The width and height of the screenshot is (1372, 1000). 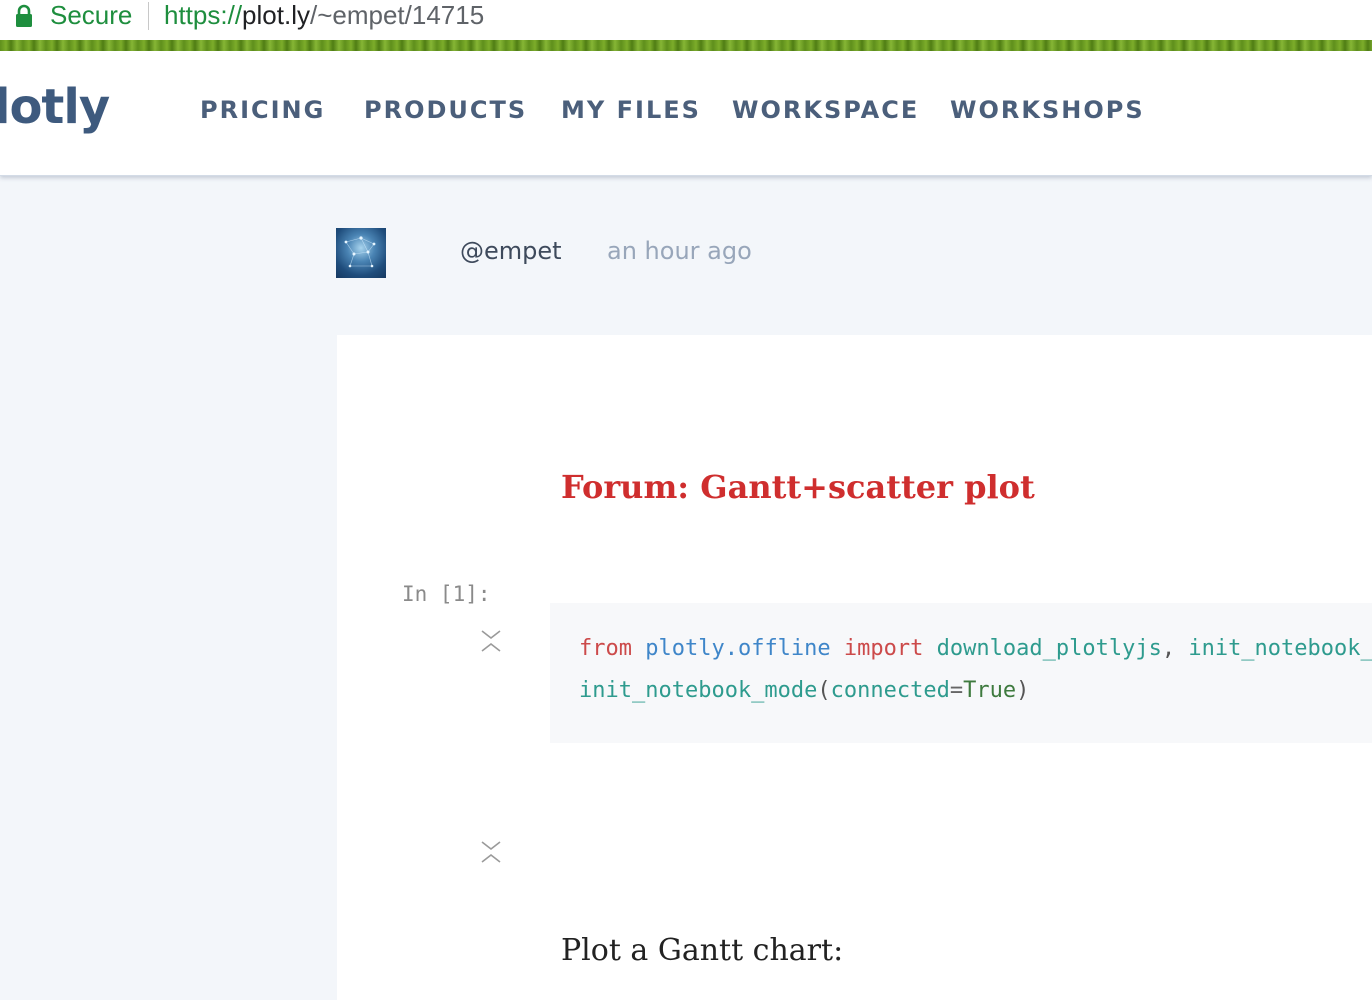 I want to click on plotly-logo: lotly, so click(x=55, y=107).